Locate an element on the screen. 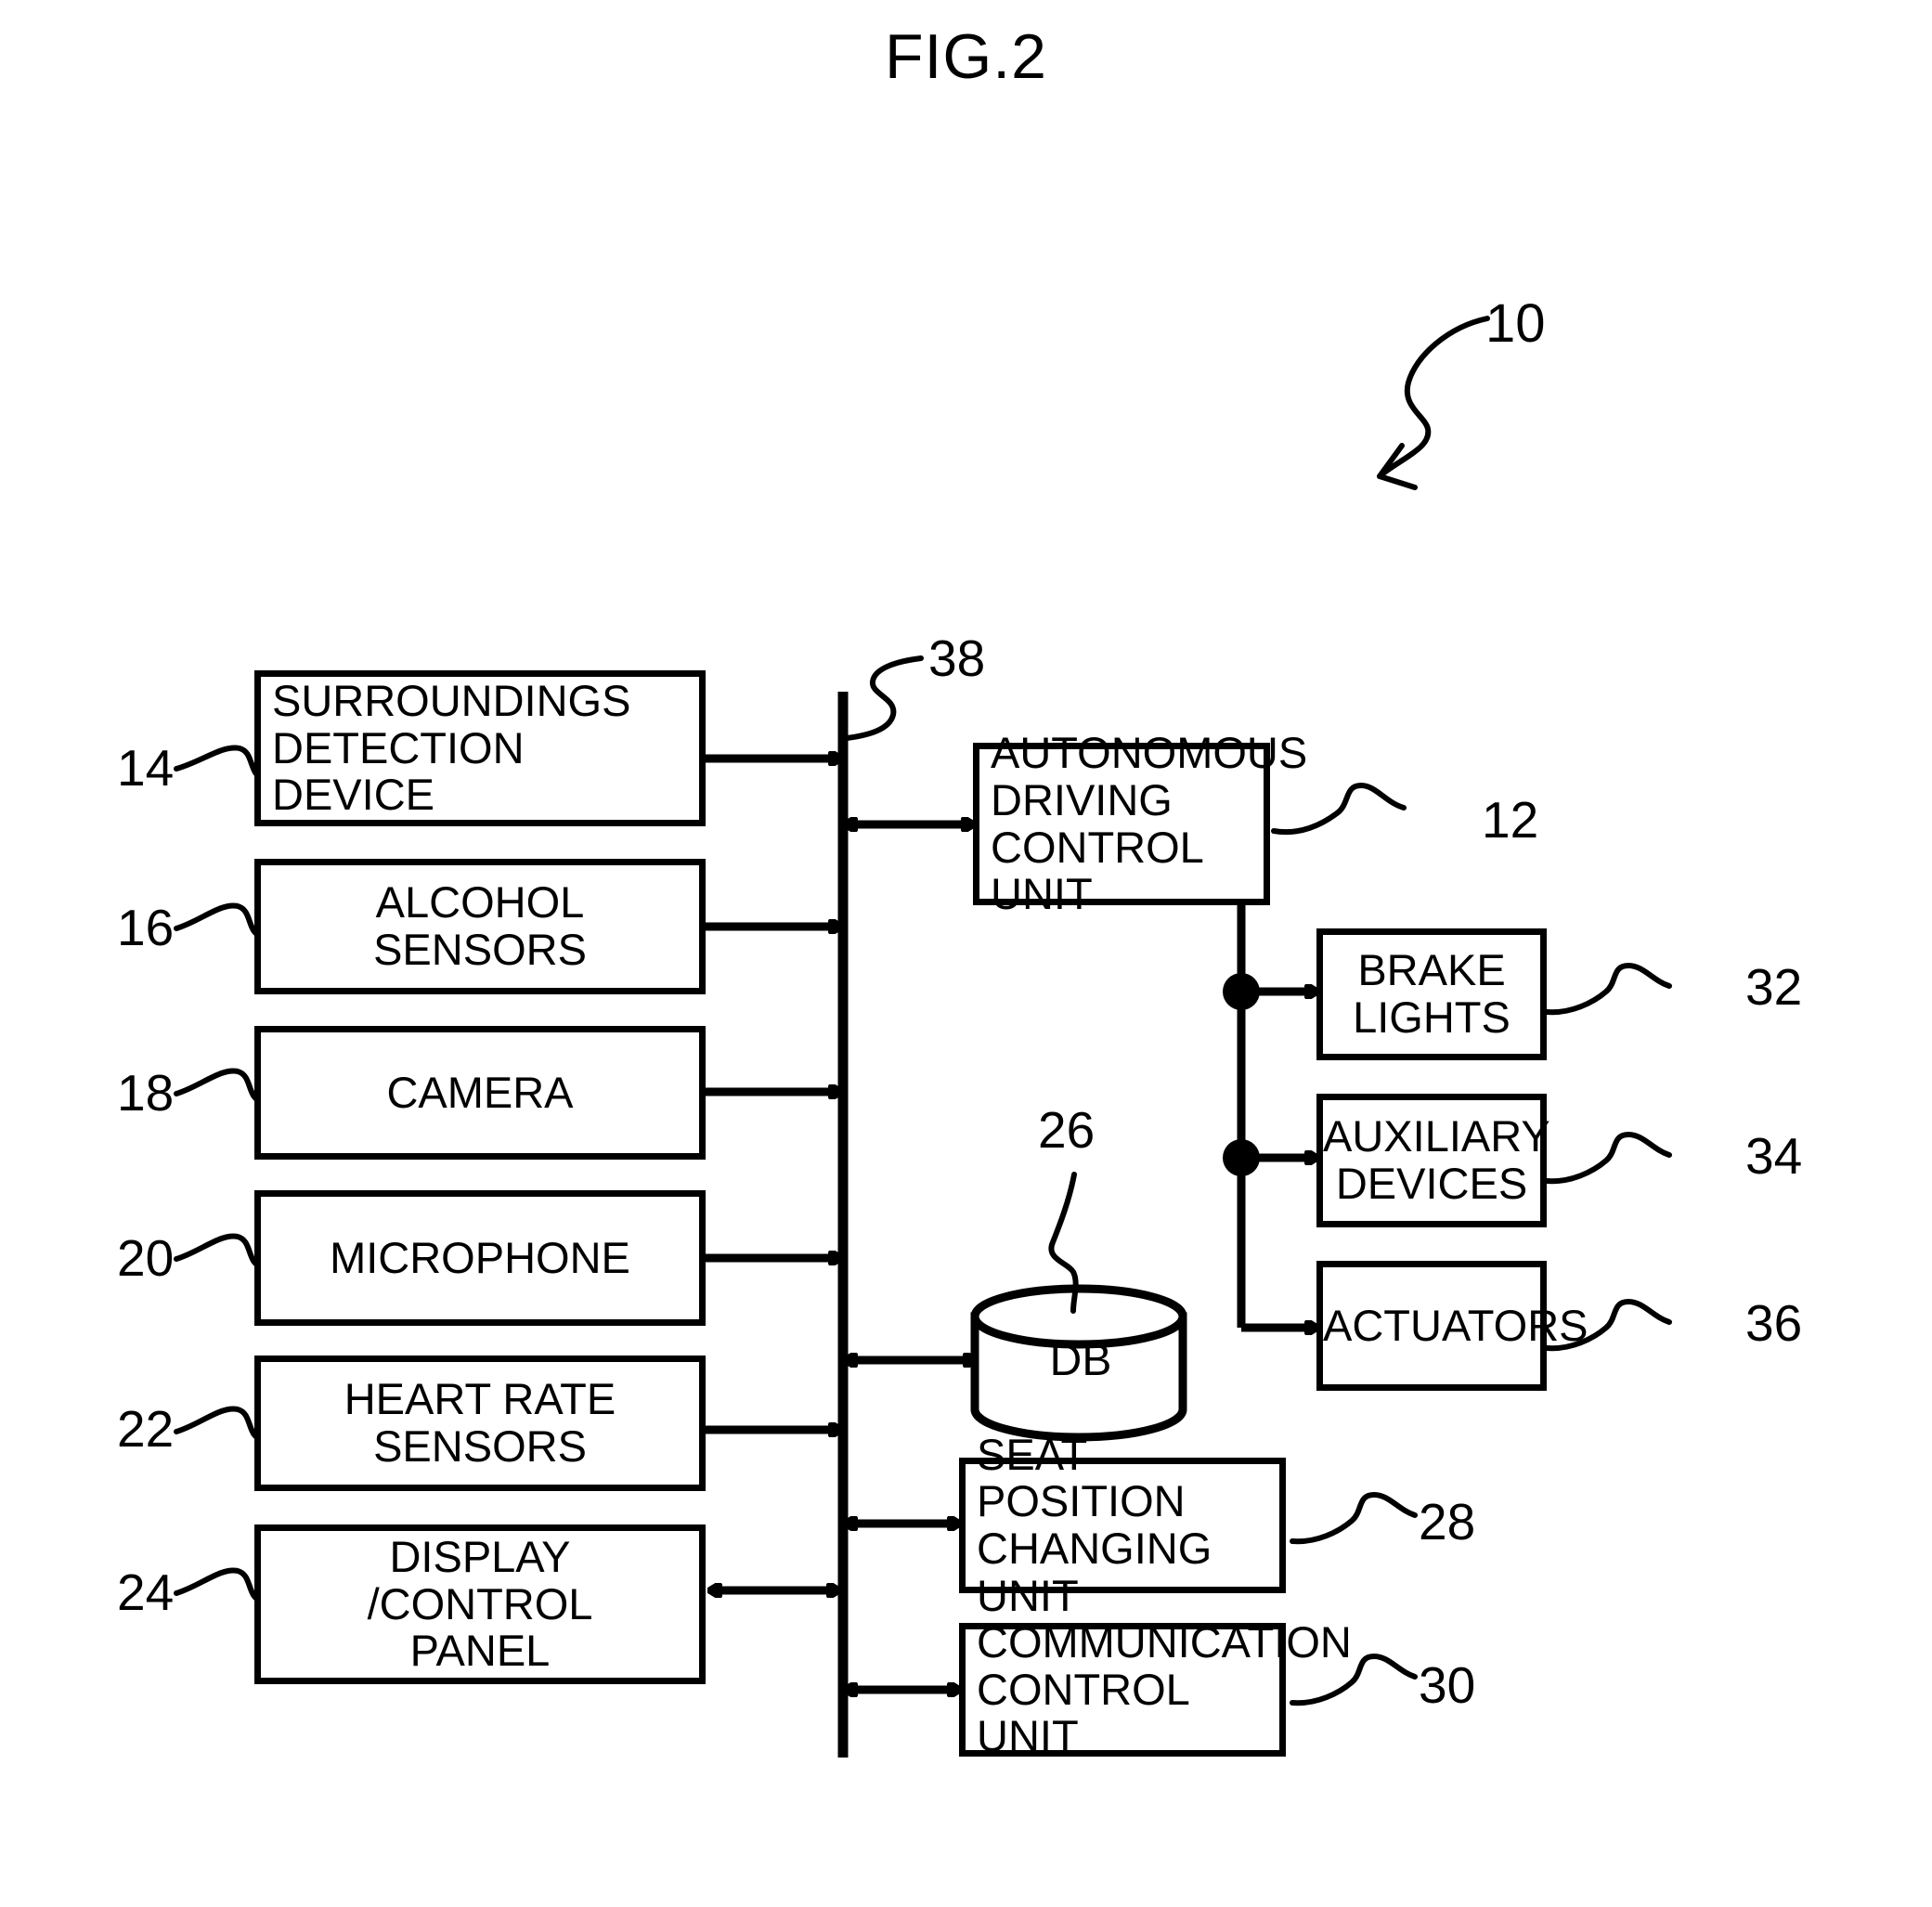  ref-label-14: 14 is located at coordinates (146, 768).